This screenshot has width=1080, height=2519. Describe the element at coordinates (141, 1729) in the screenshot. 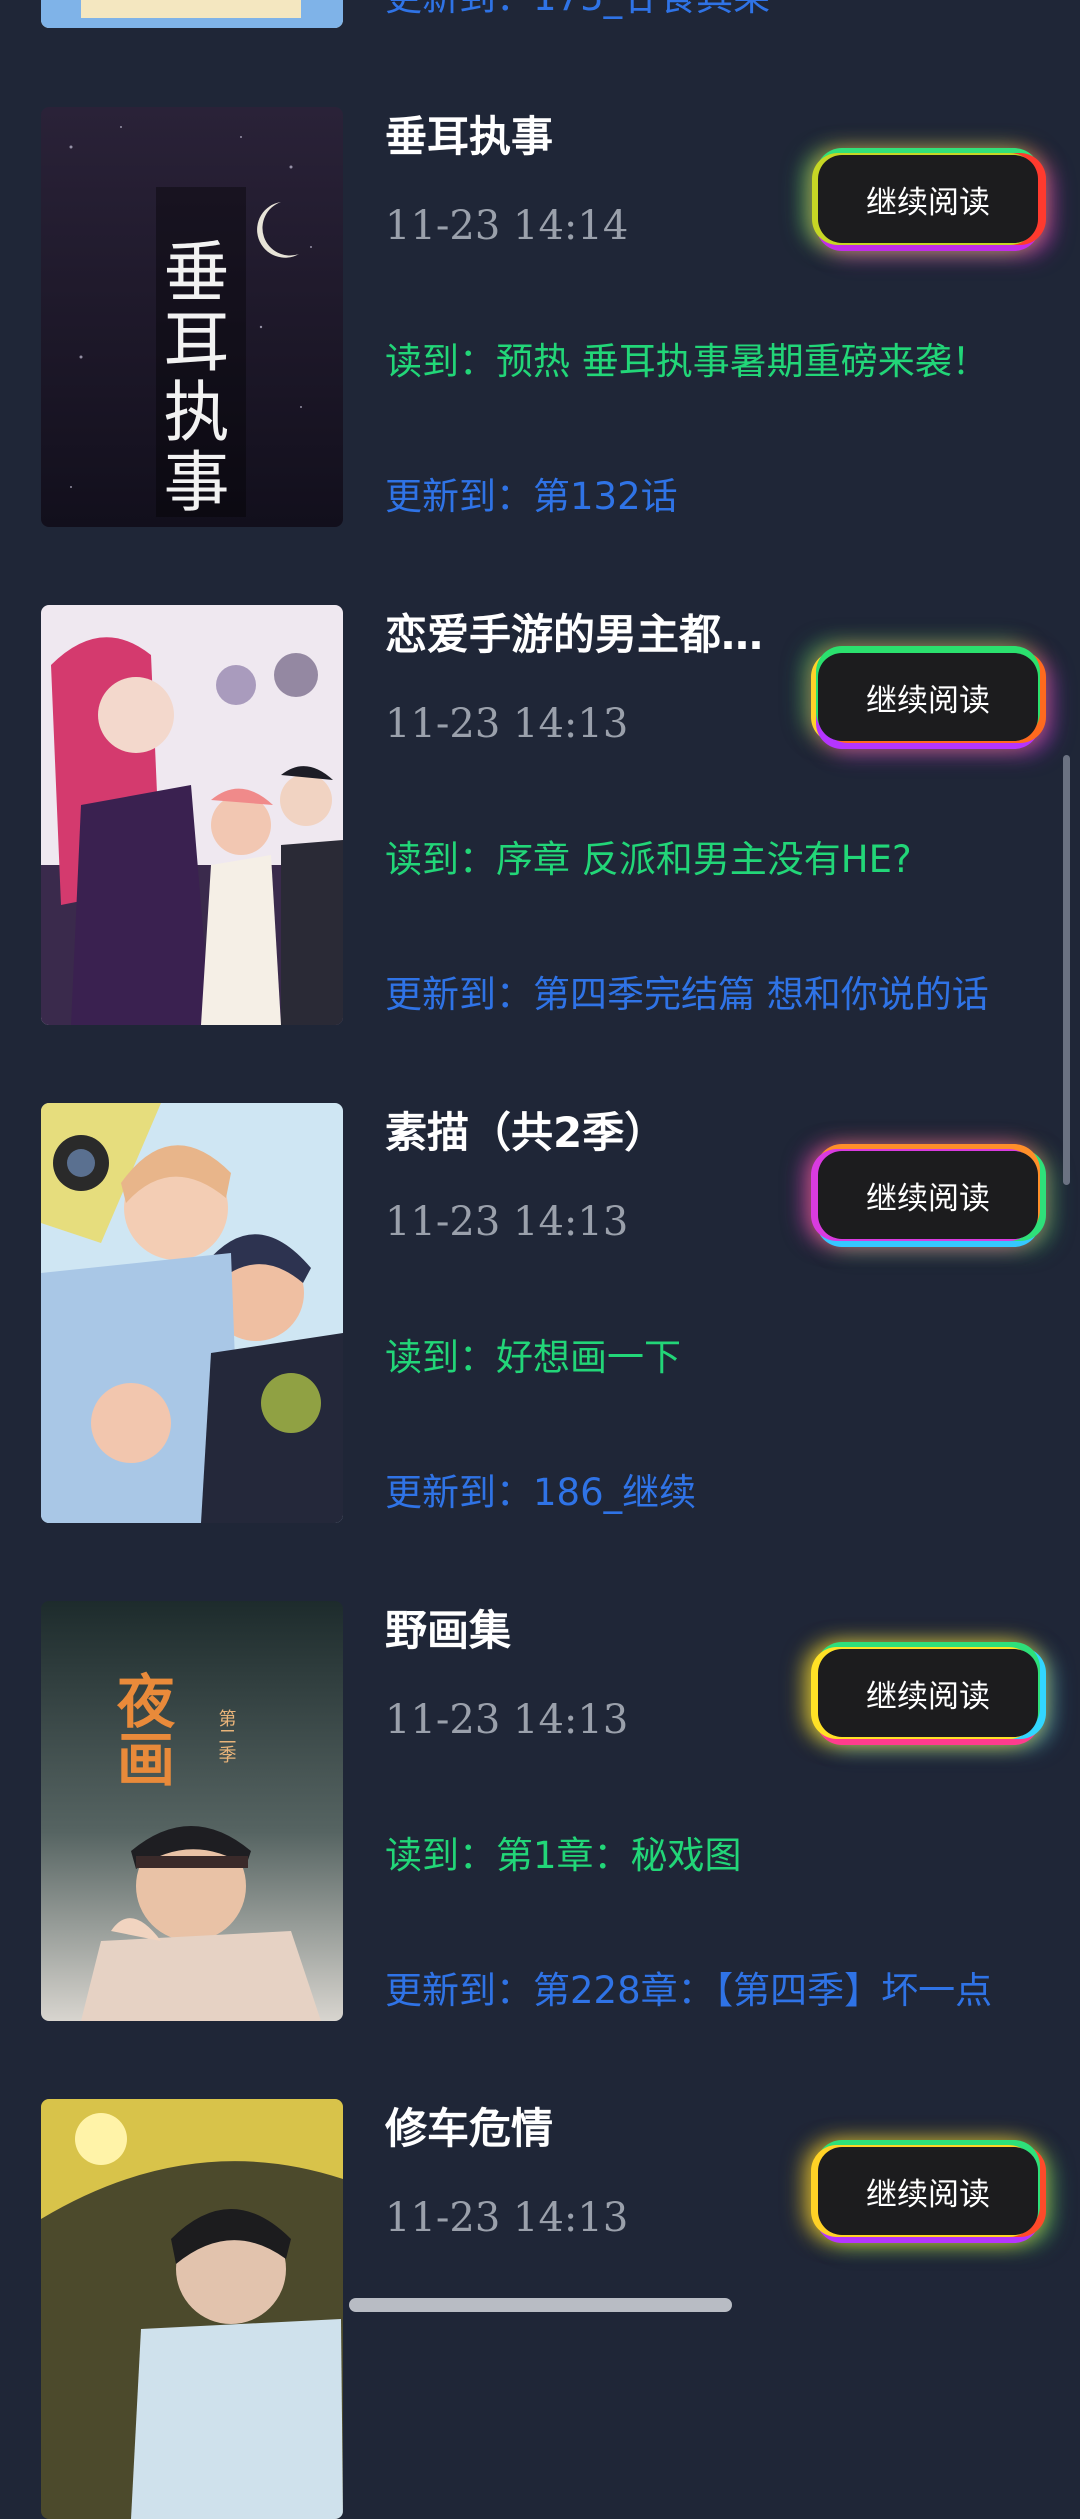

I see `cover-title: 夜画` at that location.